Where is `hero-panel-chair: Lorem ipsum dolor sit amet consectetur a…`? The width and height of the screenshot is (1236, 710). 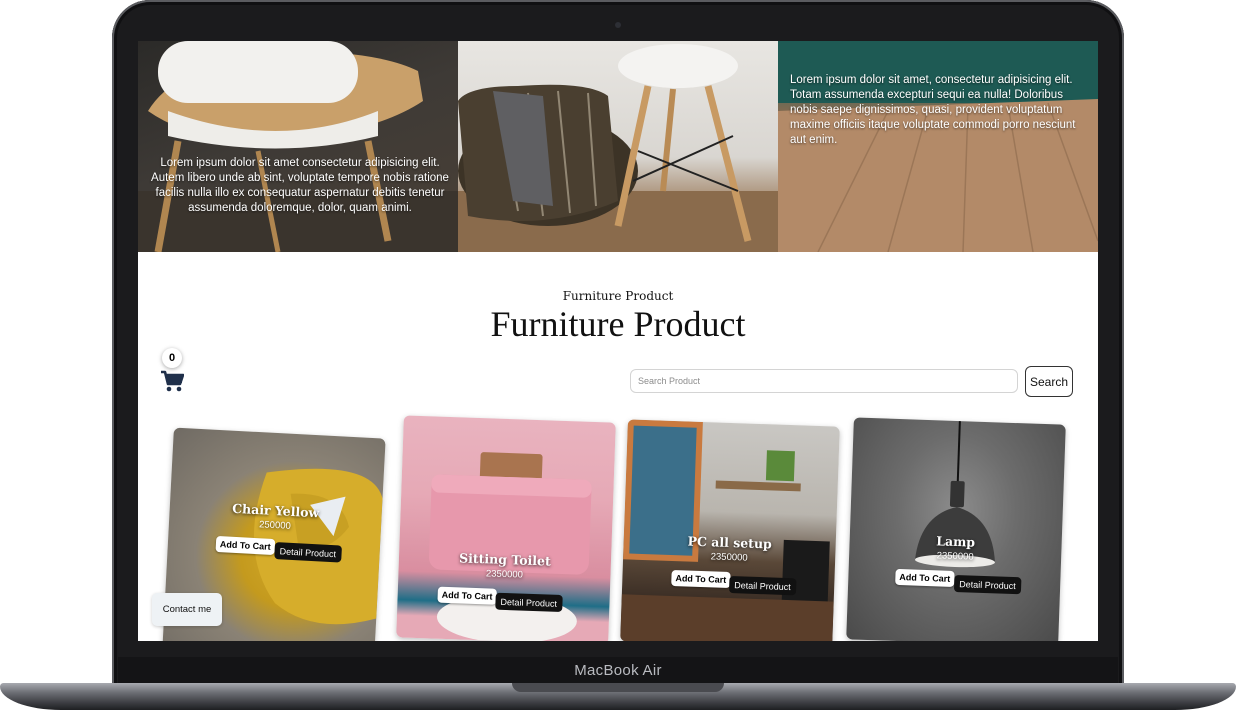 hero-panel-chair: Lorem ipsum dolor sit amet consectetur a… is located at coordinates (298, 146).